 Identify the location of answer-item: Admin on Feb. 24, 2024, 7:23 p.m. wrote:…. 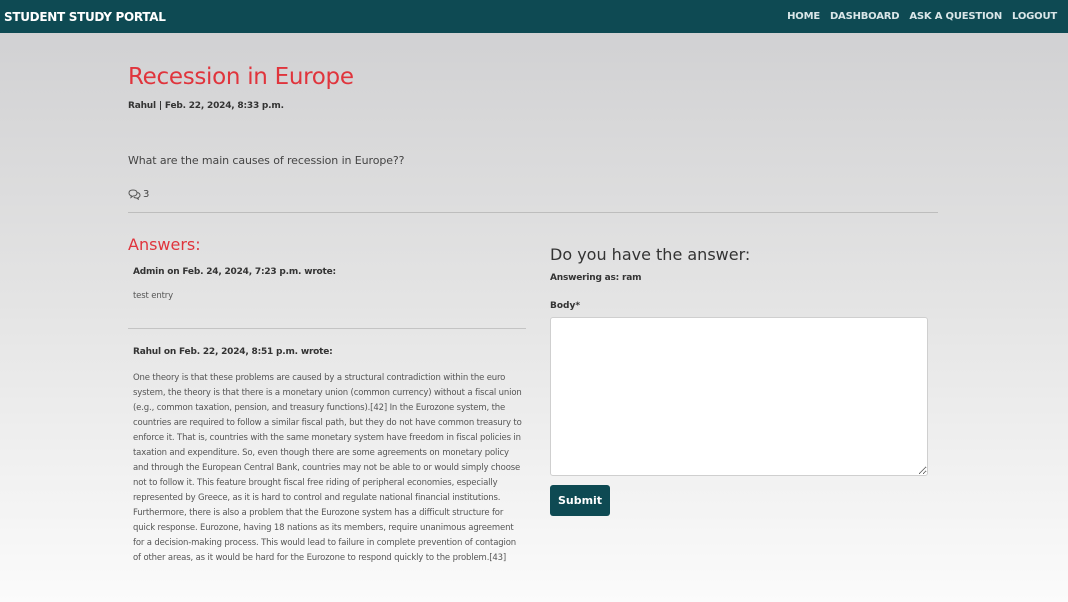
(328, 285).